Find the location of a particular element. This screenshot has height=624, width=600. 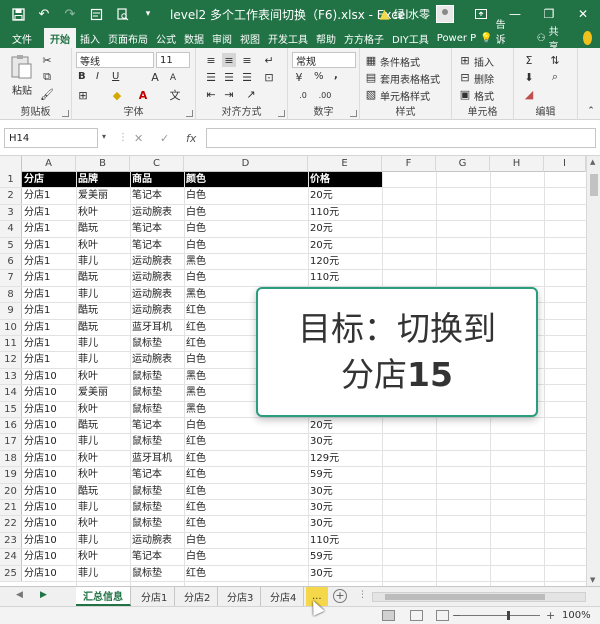

table-cell: 笔记本 is located at coordinates (157, 228).